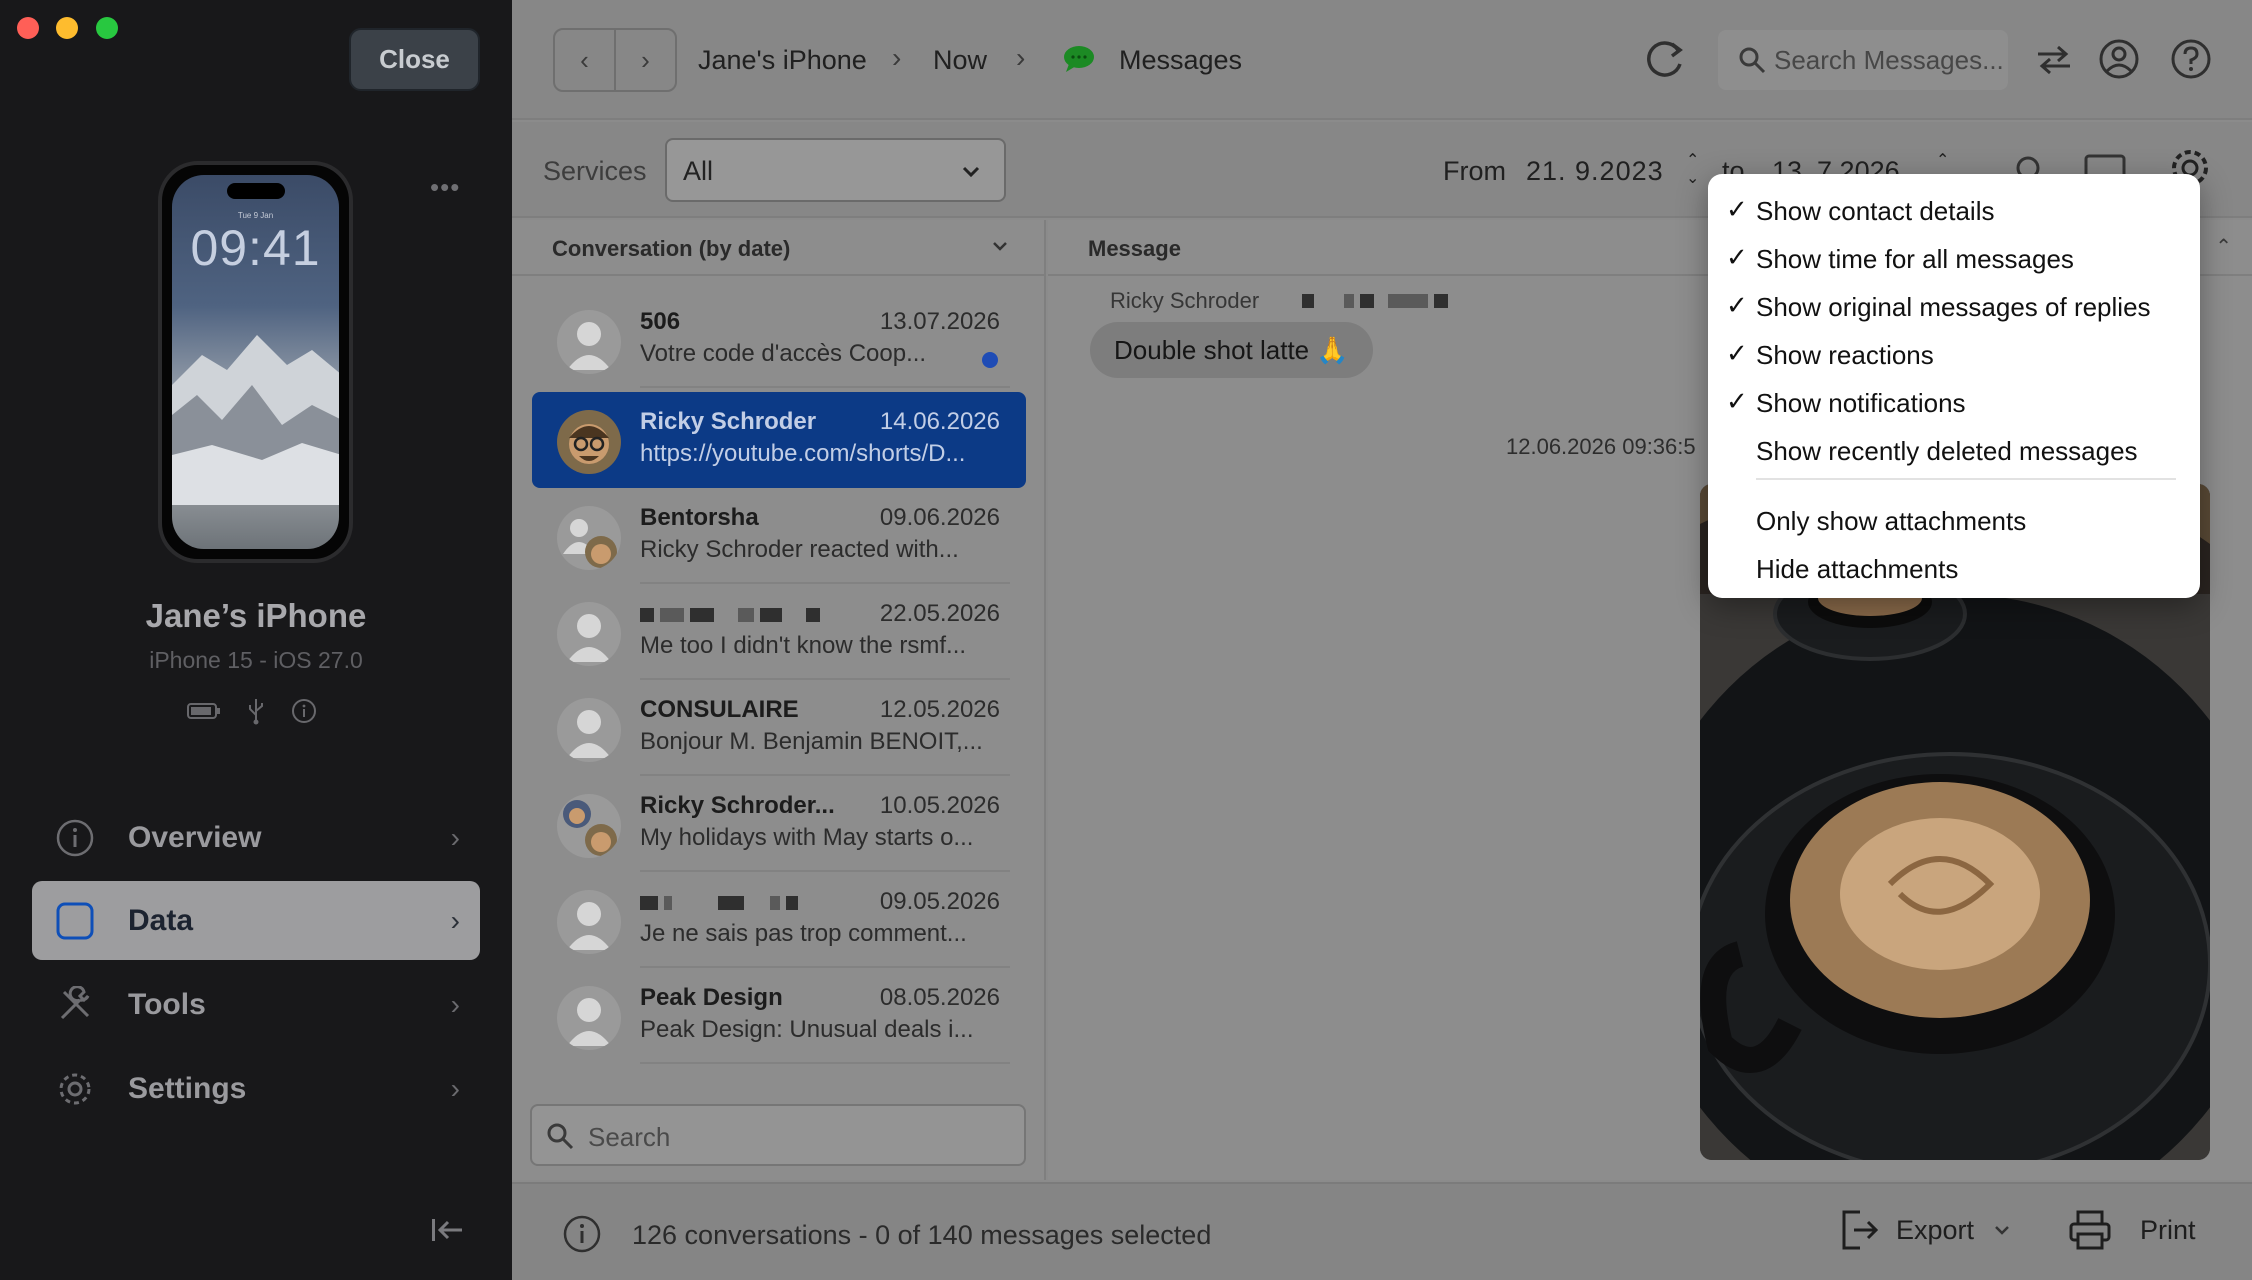 This screenshot has width=2252, height=1280. What do you see at coordinates (107, 28) in the screenshot?
I see `window-zoom-dot` at bounding box center [107, 28].